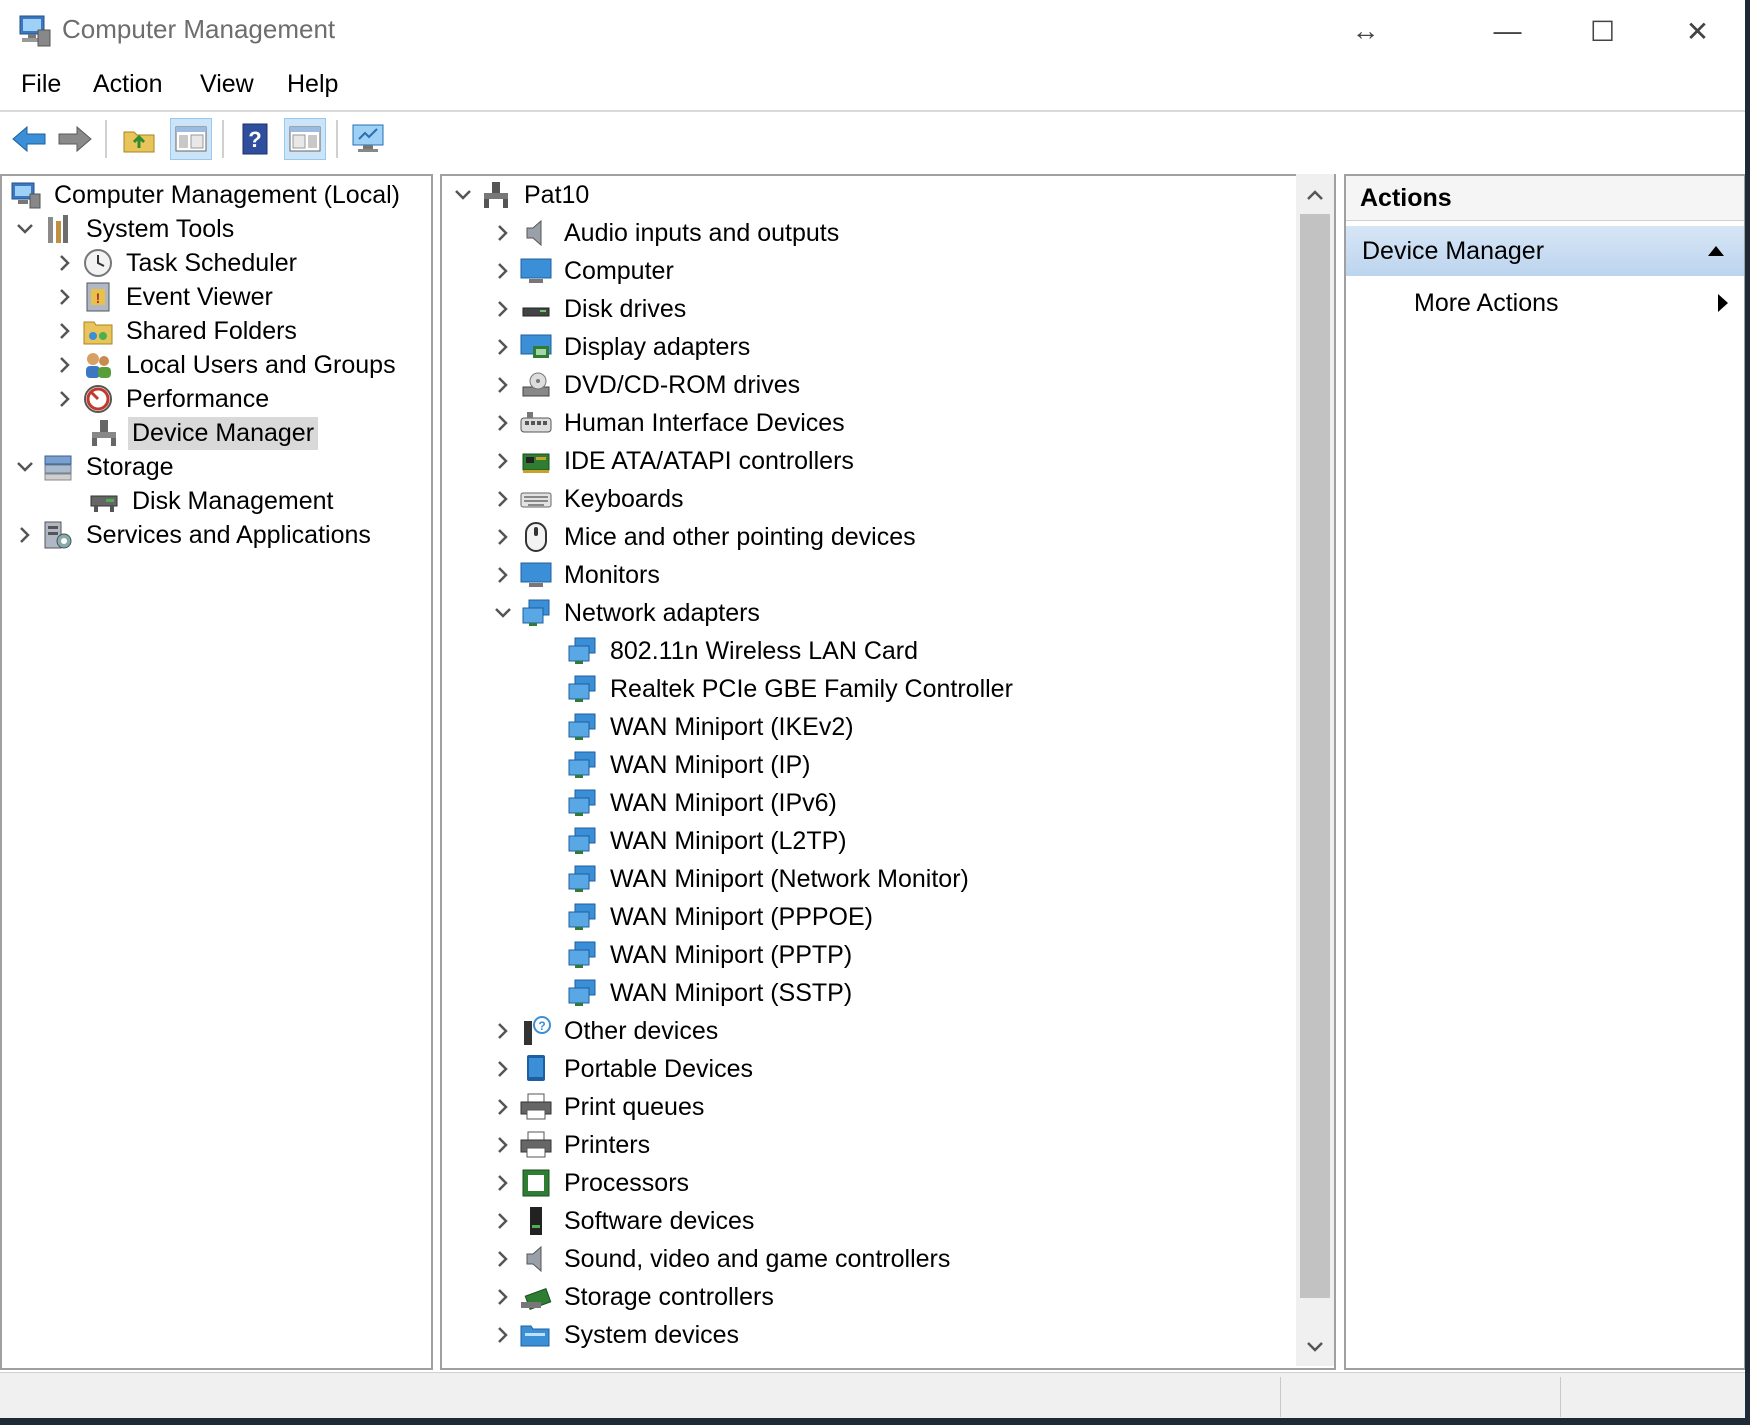 This screenshot has height=1425, width=1750. I want to click on network-adapter-item: WAN Miniport (L2TP), so click(707, 841).